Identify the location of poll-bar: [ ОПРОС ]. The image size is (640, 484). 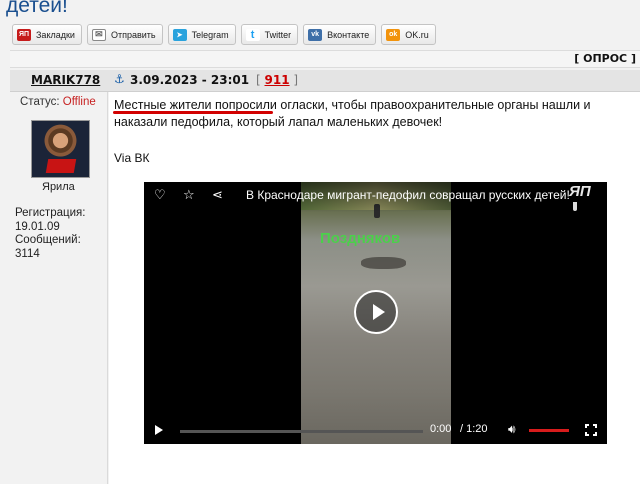
(325, 59).